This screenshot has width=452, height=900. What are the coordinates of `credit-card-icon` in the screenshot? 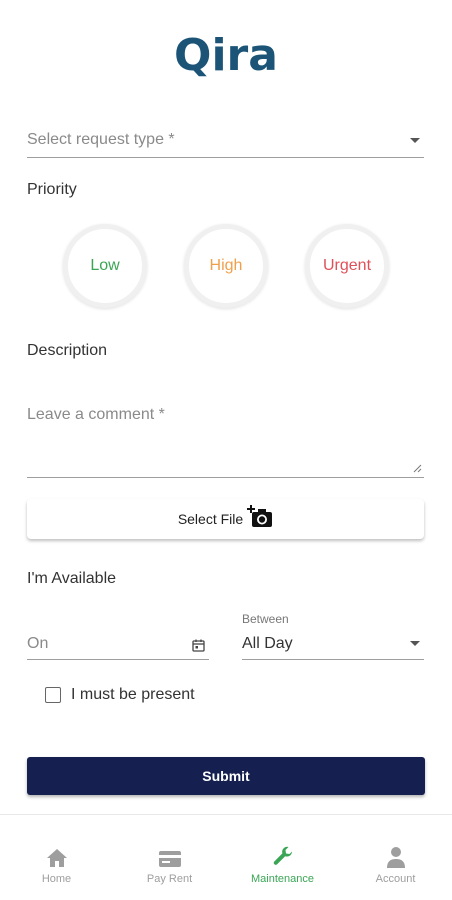 It's located at (170, 856).